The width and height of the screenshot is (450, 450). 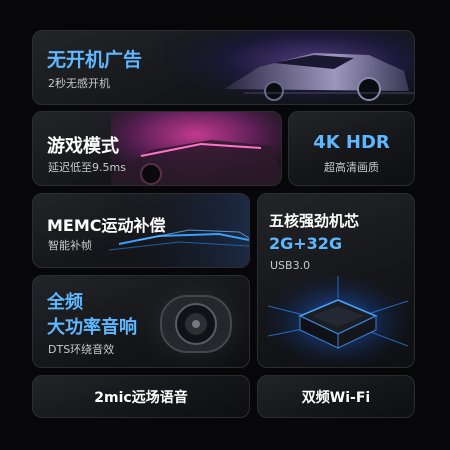 I want to click on dual-band-wifi-label: 双频Wi-Fi, so click(x=336, y=397).